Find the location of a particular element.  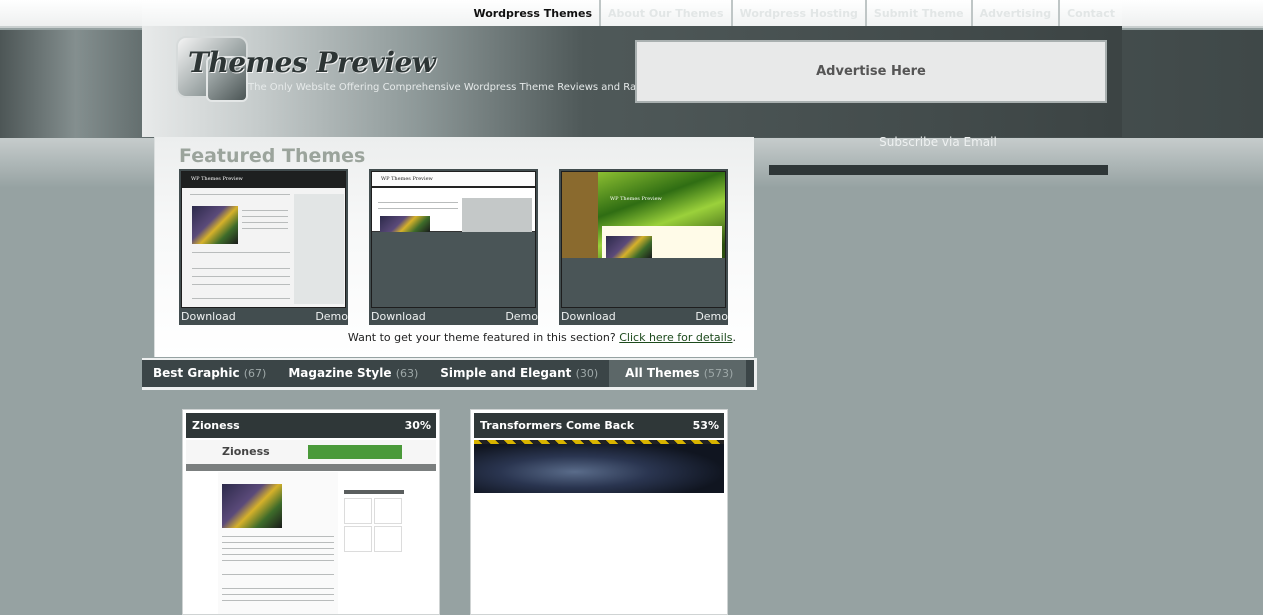

nav-submit-theme: Submit Theme is located at coordinates (917, 13).